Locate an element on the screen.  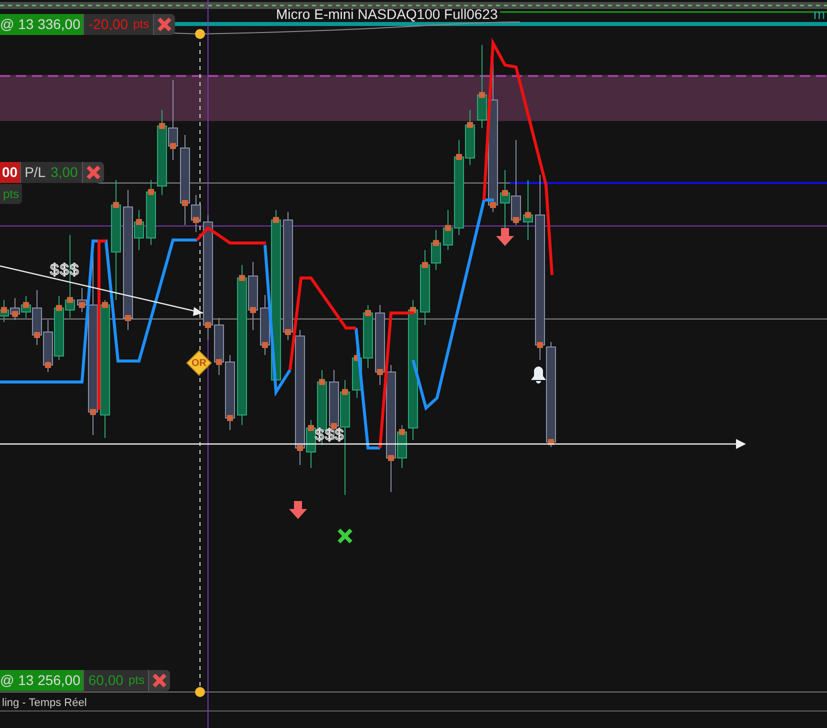
position-quantity: 00 is located at coordinates (10, 172).